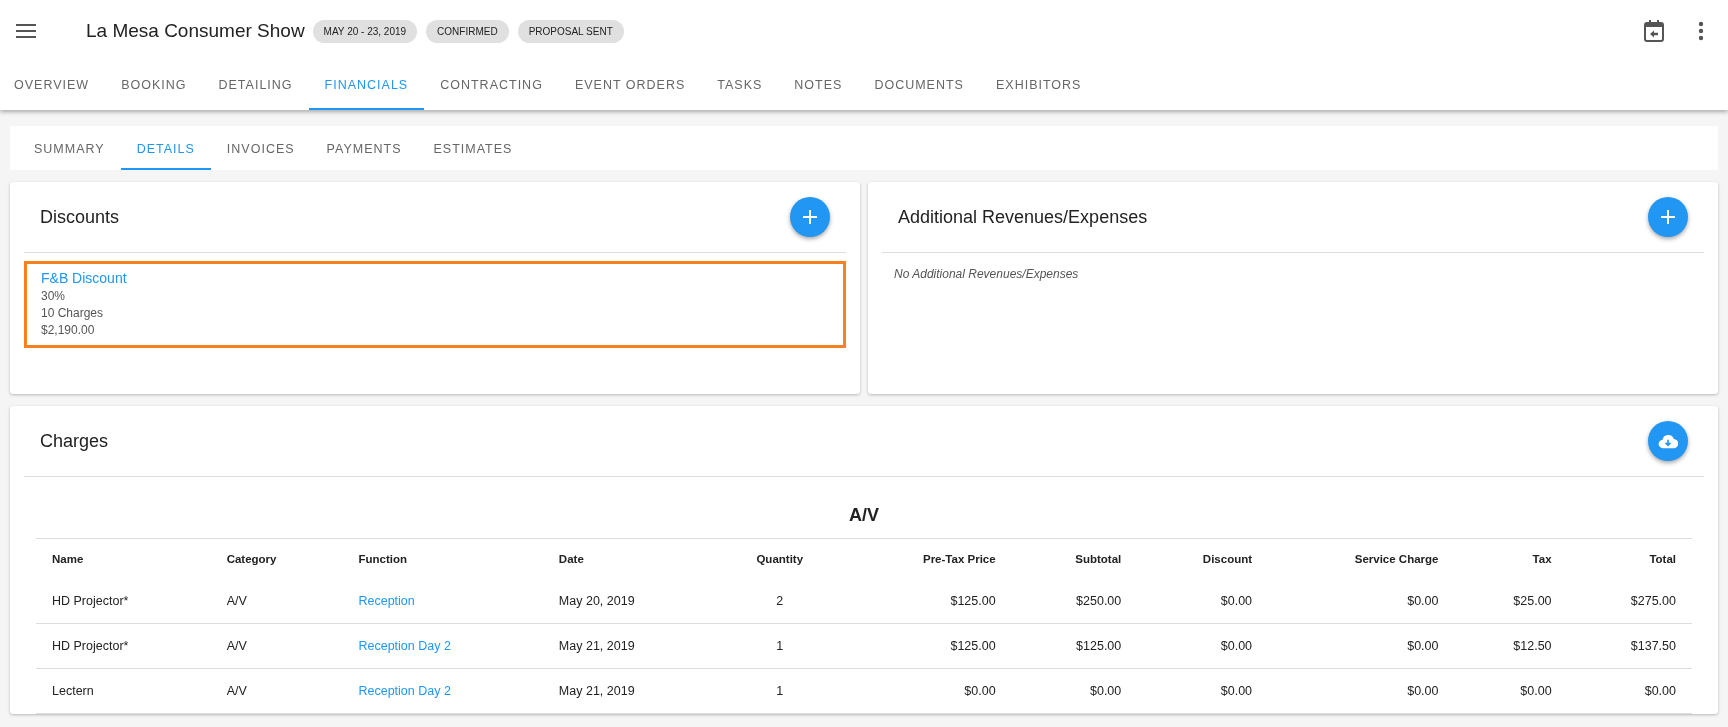 The width and height of the screenshot is (1728, 727). I want to click on column-header: Service Charge, so click(1396, 559).